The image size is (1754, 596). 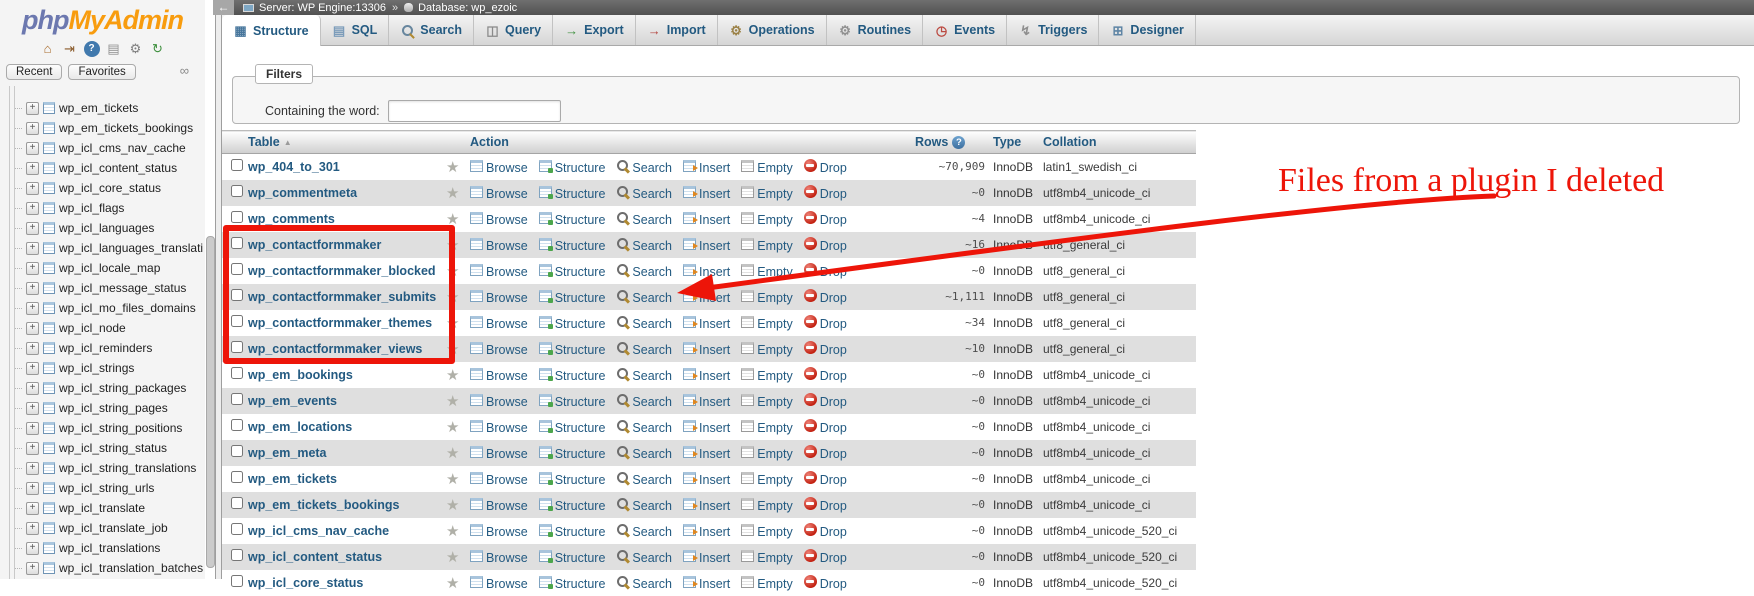 What do you see at coordinates (136, 49) in the screenshot?
I see `settings-icon: ⚙` at bounding box center [136, 49].